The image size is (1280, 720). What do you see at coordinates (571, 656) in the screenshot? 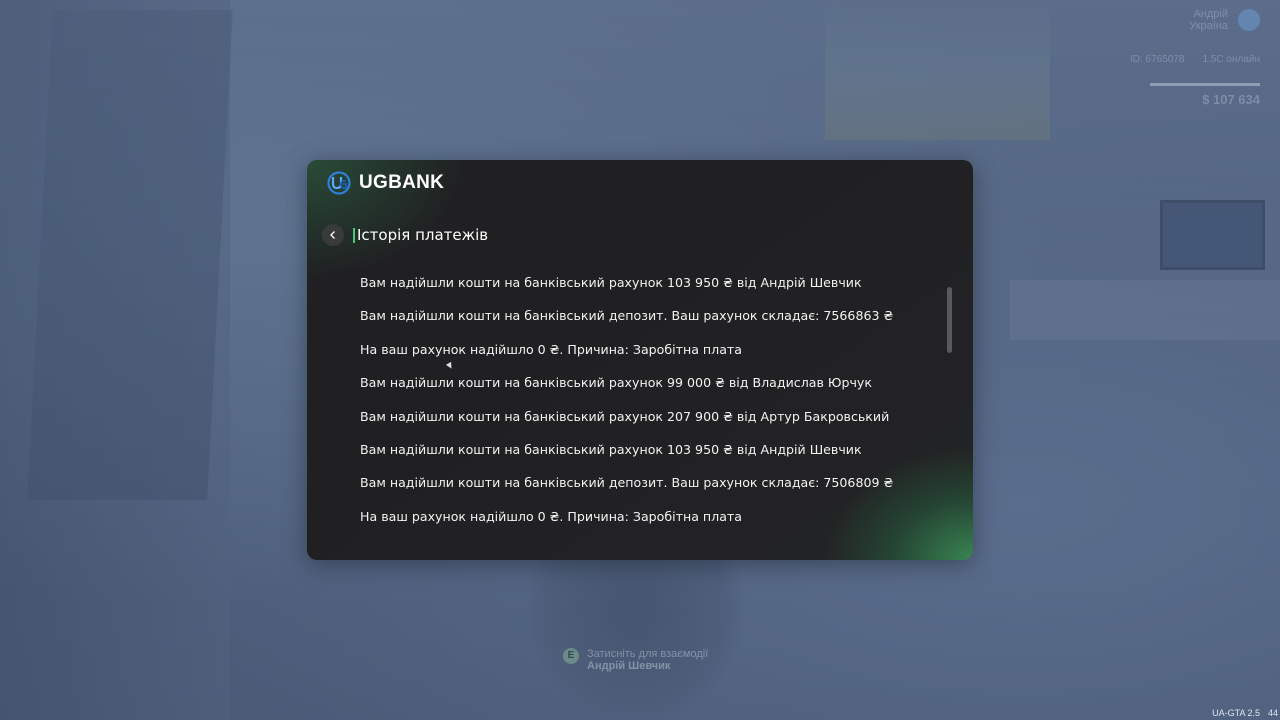
I see `key-badge: E` at bounding box center [571, 656].